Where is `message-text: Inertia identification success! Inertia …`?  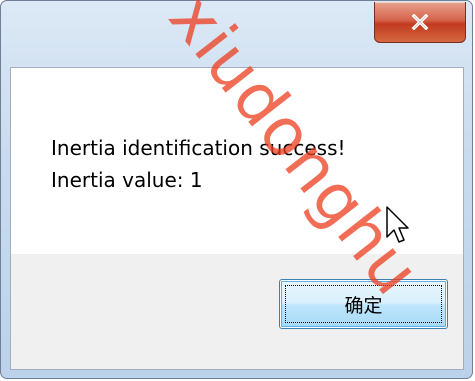 message-text: Inertia identification success! Inertia … is located at coordinates (198, 164).